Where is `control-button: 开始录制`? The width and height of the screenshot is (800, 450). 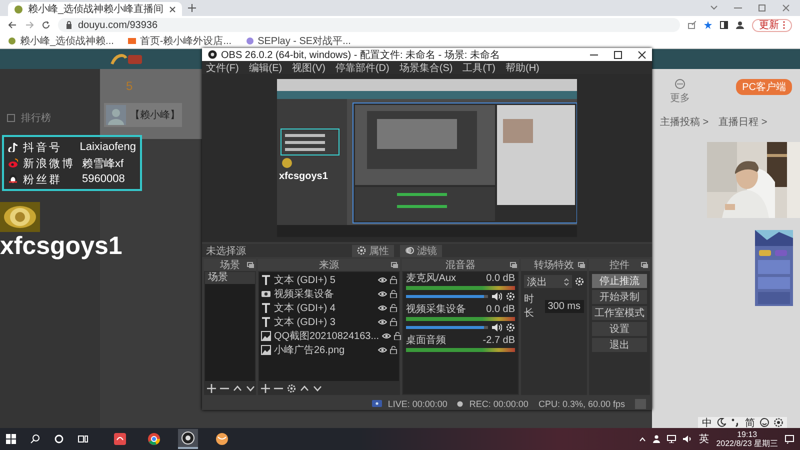
control-button: 开始录制 is located at coordinates (620, 297).